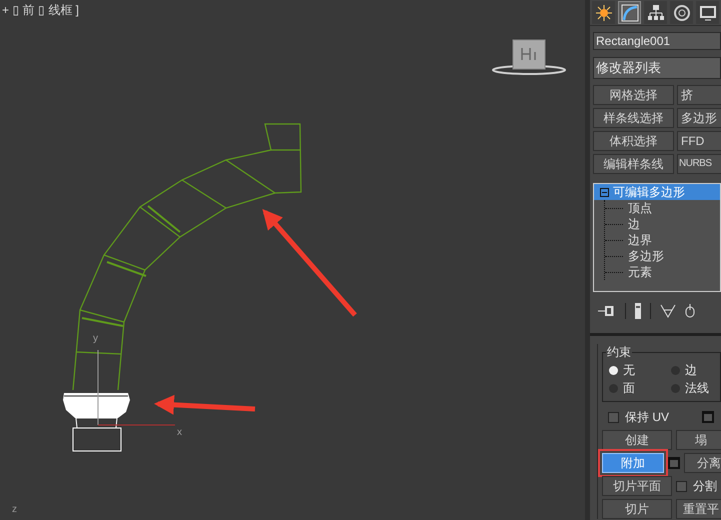 This screenshot has height=520, width=721. I want to click on viewcube-icon, so click(529, 57).